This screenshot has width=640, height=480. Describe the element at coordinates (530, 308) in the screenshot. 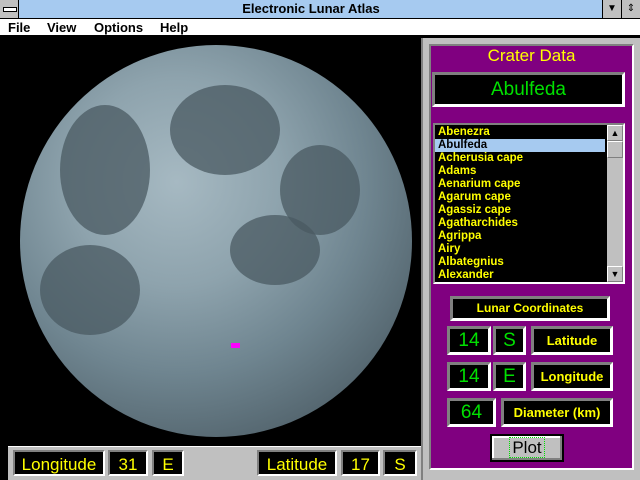

I see `lunar-coordinates-label: Lunar Coordinates` at that location.